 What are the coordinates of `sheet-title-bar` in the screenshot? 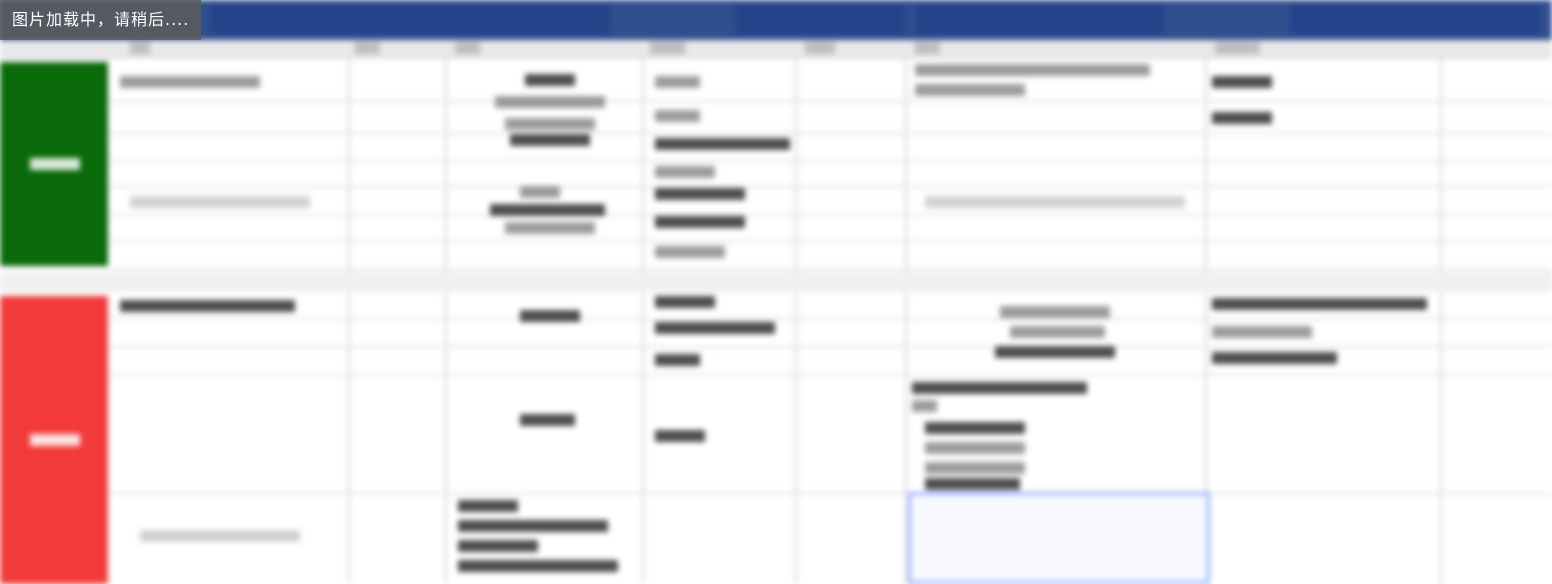 It's located at (776, 20).